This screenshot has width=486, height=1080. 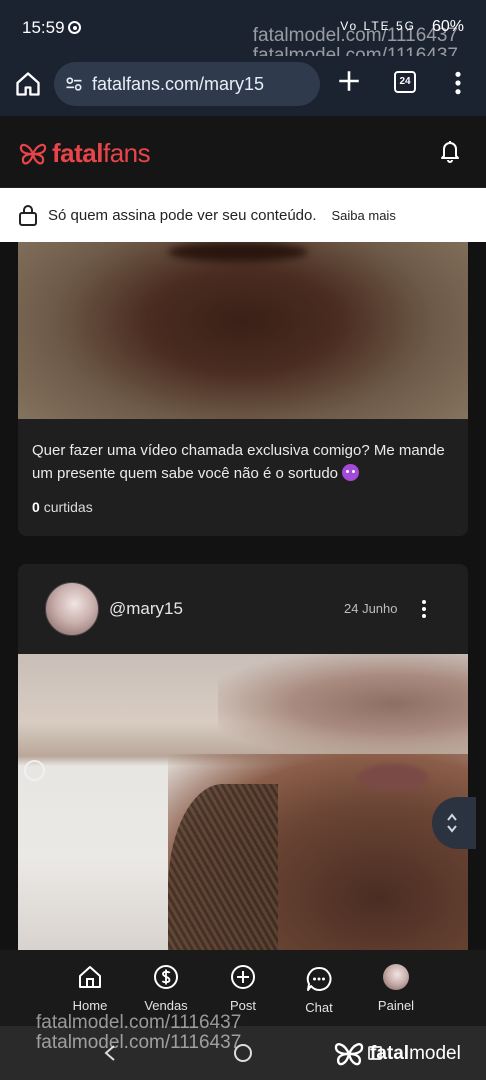 I want to click on nav-item-chat: Chat, so click(x=319, y=990).